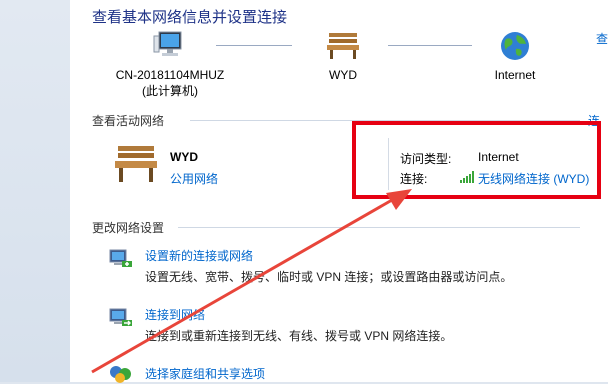  I want to click on homegroup-icon, so click(120, 374).